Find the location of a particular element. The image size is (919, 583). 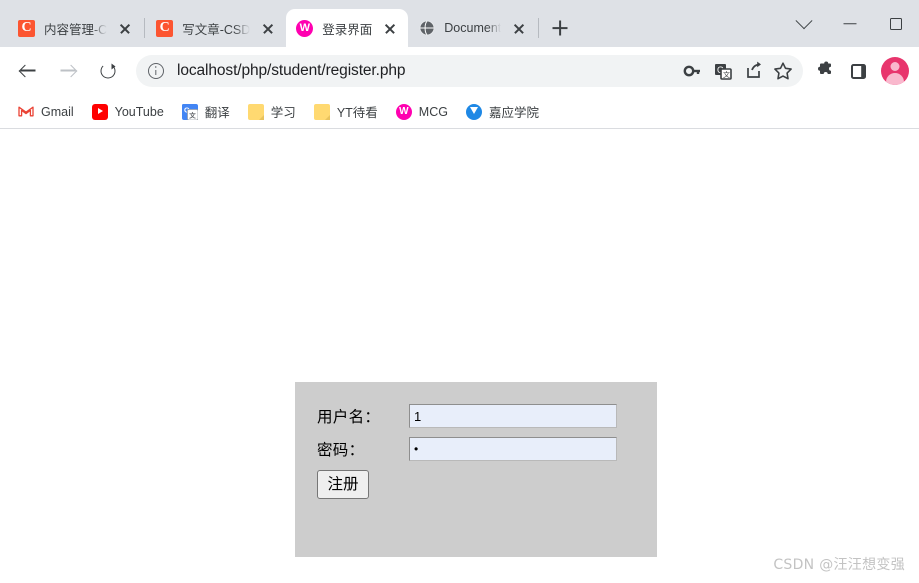

password-row: 密码： is located at coordinates (487, 449).